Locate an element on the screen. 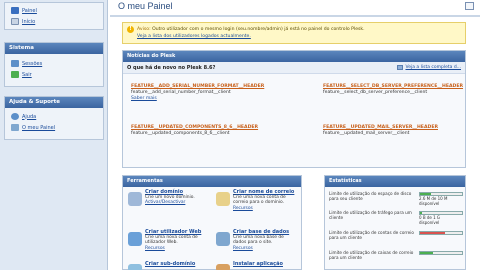 The width and height of the screenshot is (480, 270). tool-resource-link: Activar/Desactivar is located at coordinates (170, 202).